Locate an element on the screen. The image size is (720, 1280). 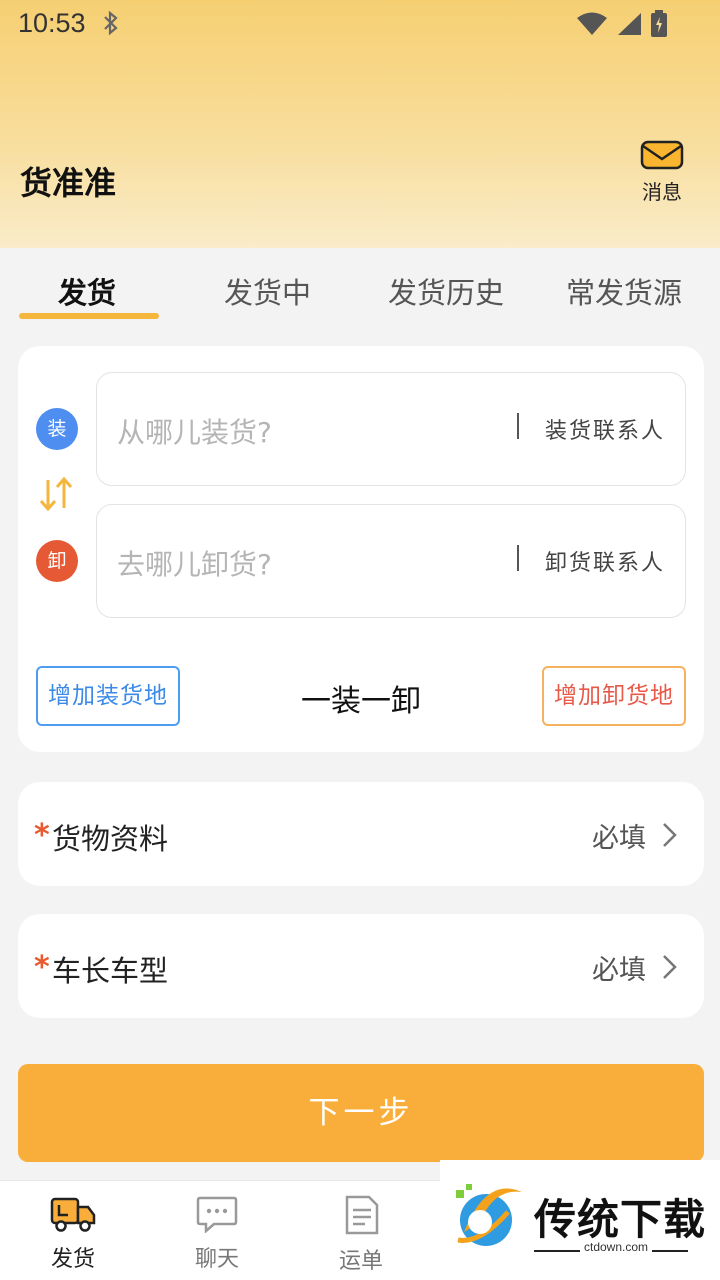
message-label: 消息 is located at coordinates (662, 192).